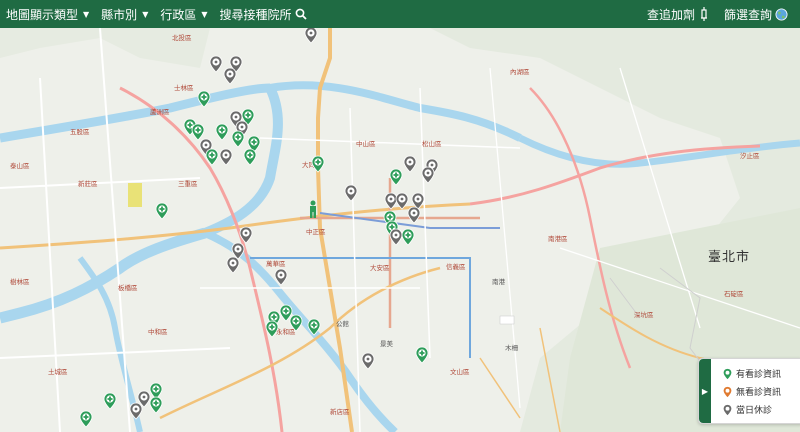 The width and height of the screenshot is (800, 432). Describe the element at coordinates (456, 267) in the screenshot. I see `map-label: 信義區` at that location.